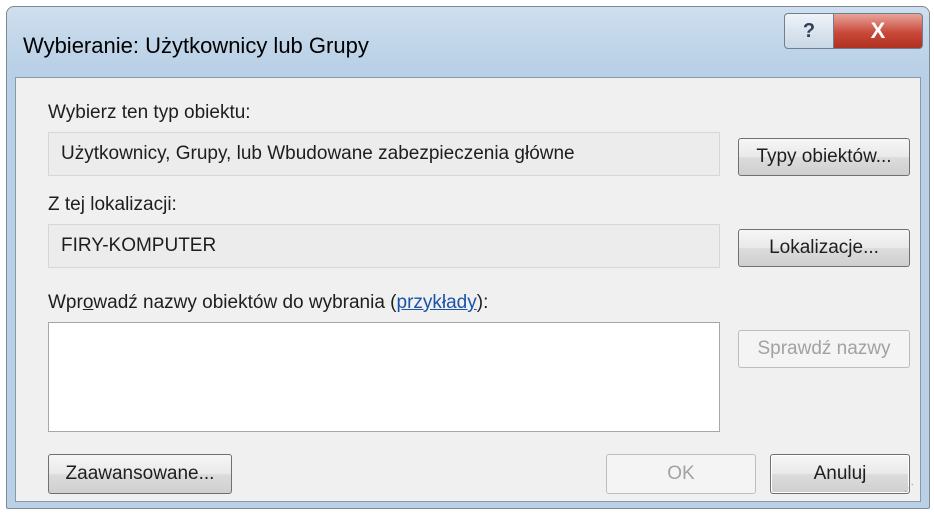 The image size is (934, 513). I want to click on help-button: ?, so click(809, 31).